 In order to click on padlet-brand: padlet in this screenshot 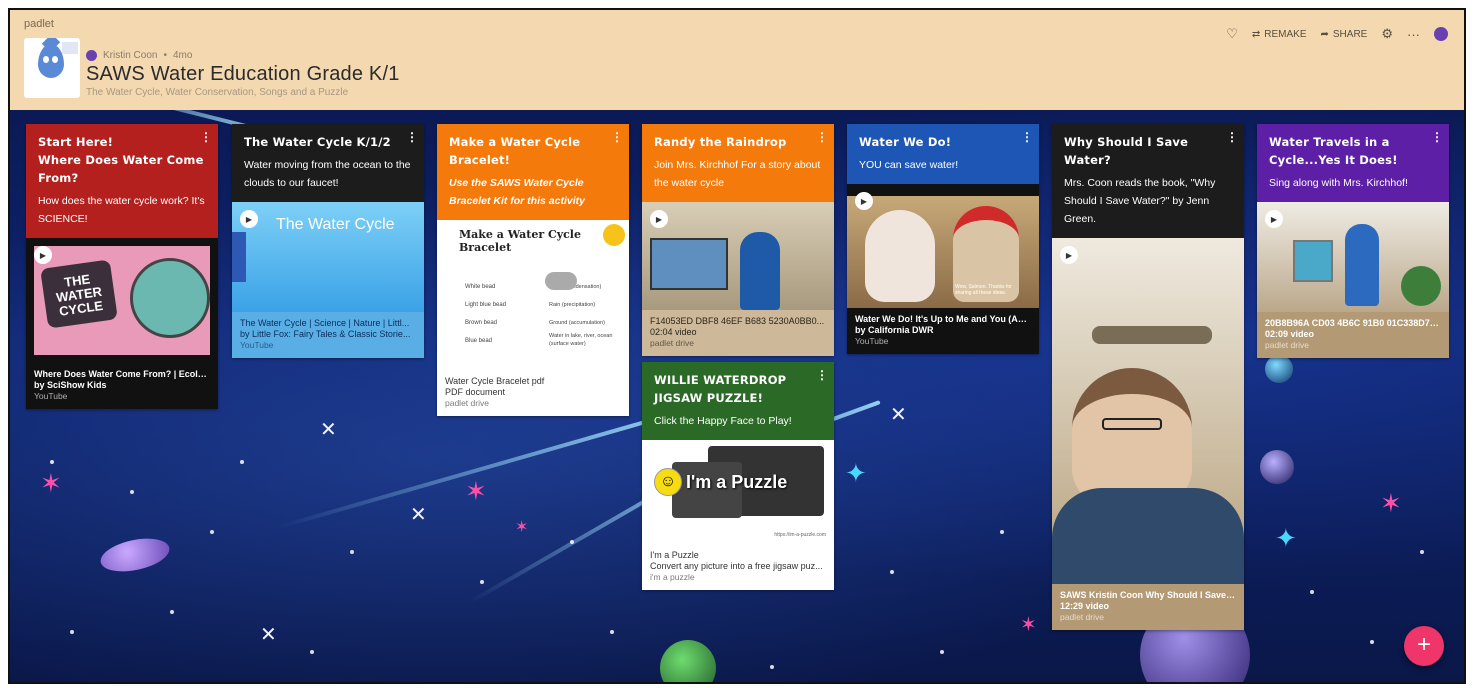, I will do `click(39, 24)`.